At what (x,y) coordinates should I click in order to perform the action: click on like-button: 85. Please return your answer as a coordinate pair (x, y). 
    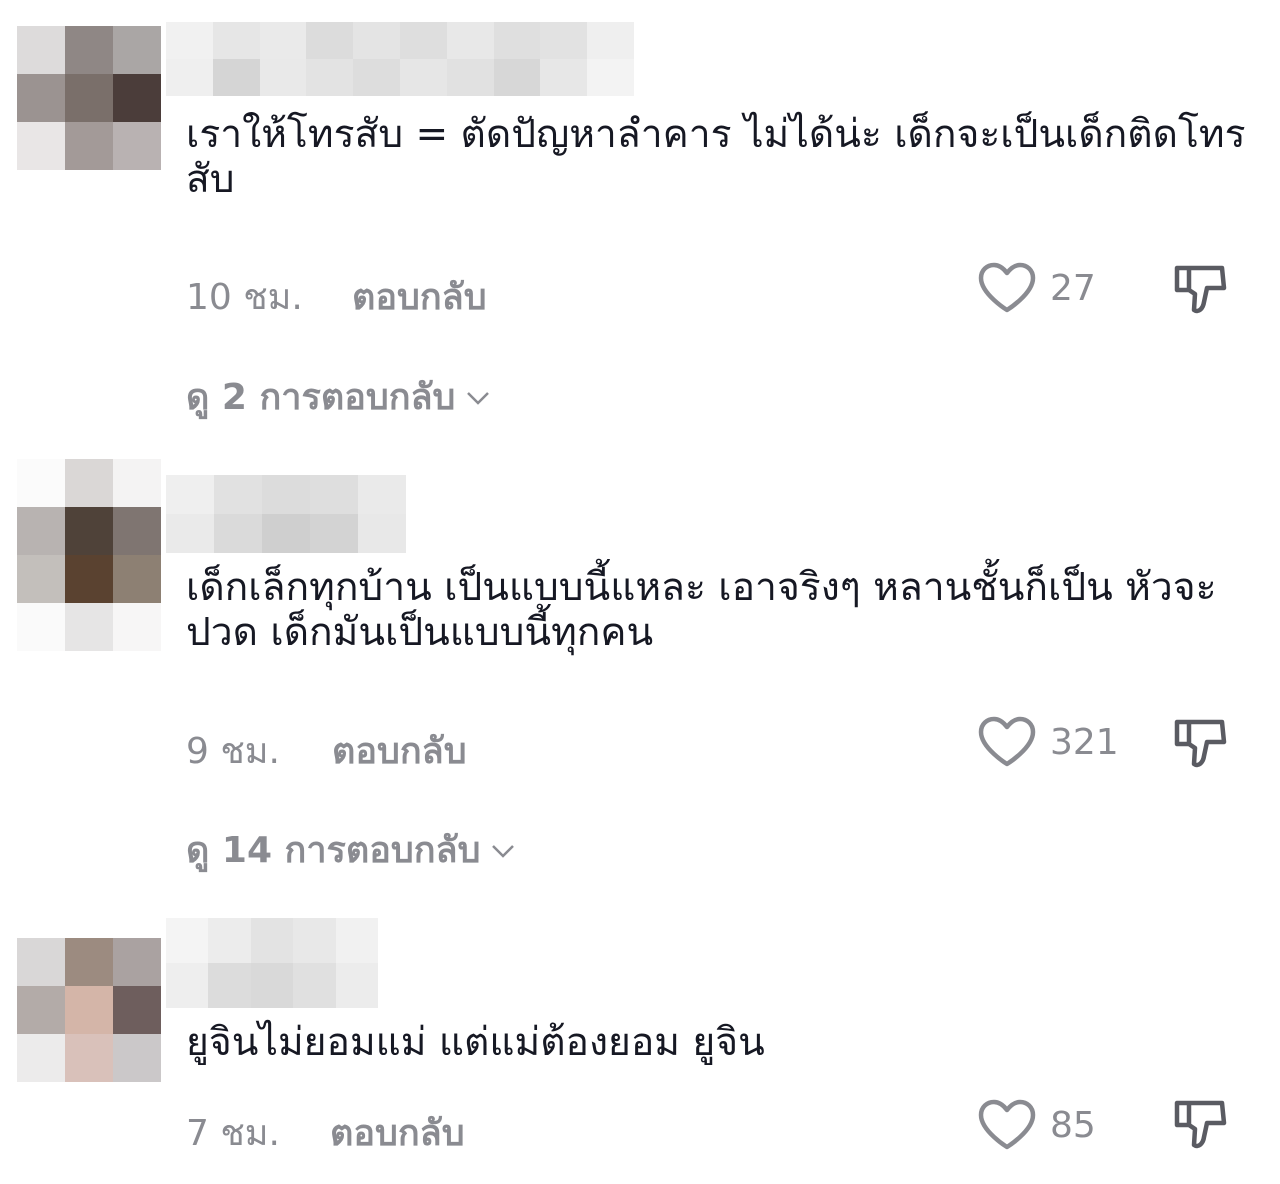
    Looking at the image, I should click on (1036, 1125).